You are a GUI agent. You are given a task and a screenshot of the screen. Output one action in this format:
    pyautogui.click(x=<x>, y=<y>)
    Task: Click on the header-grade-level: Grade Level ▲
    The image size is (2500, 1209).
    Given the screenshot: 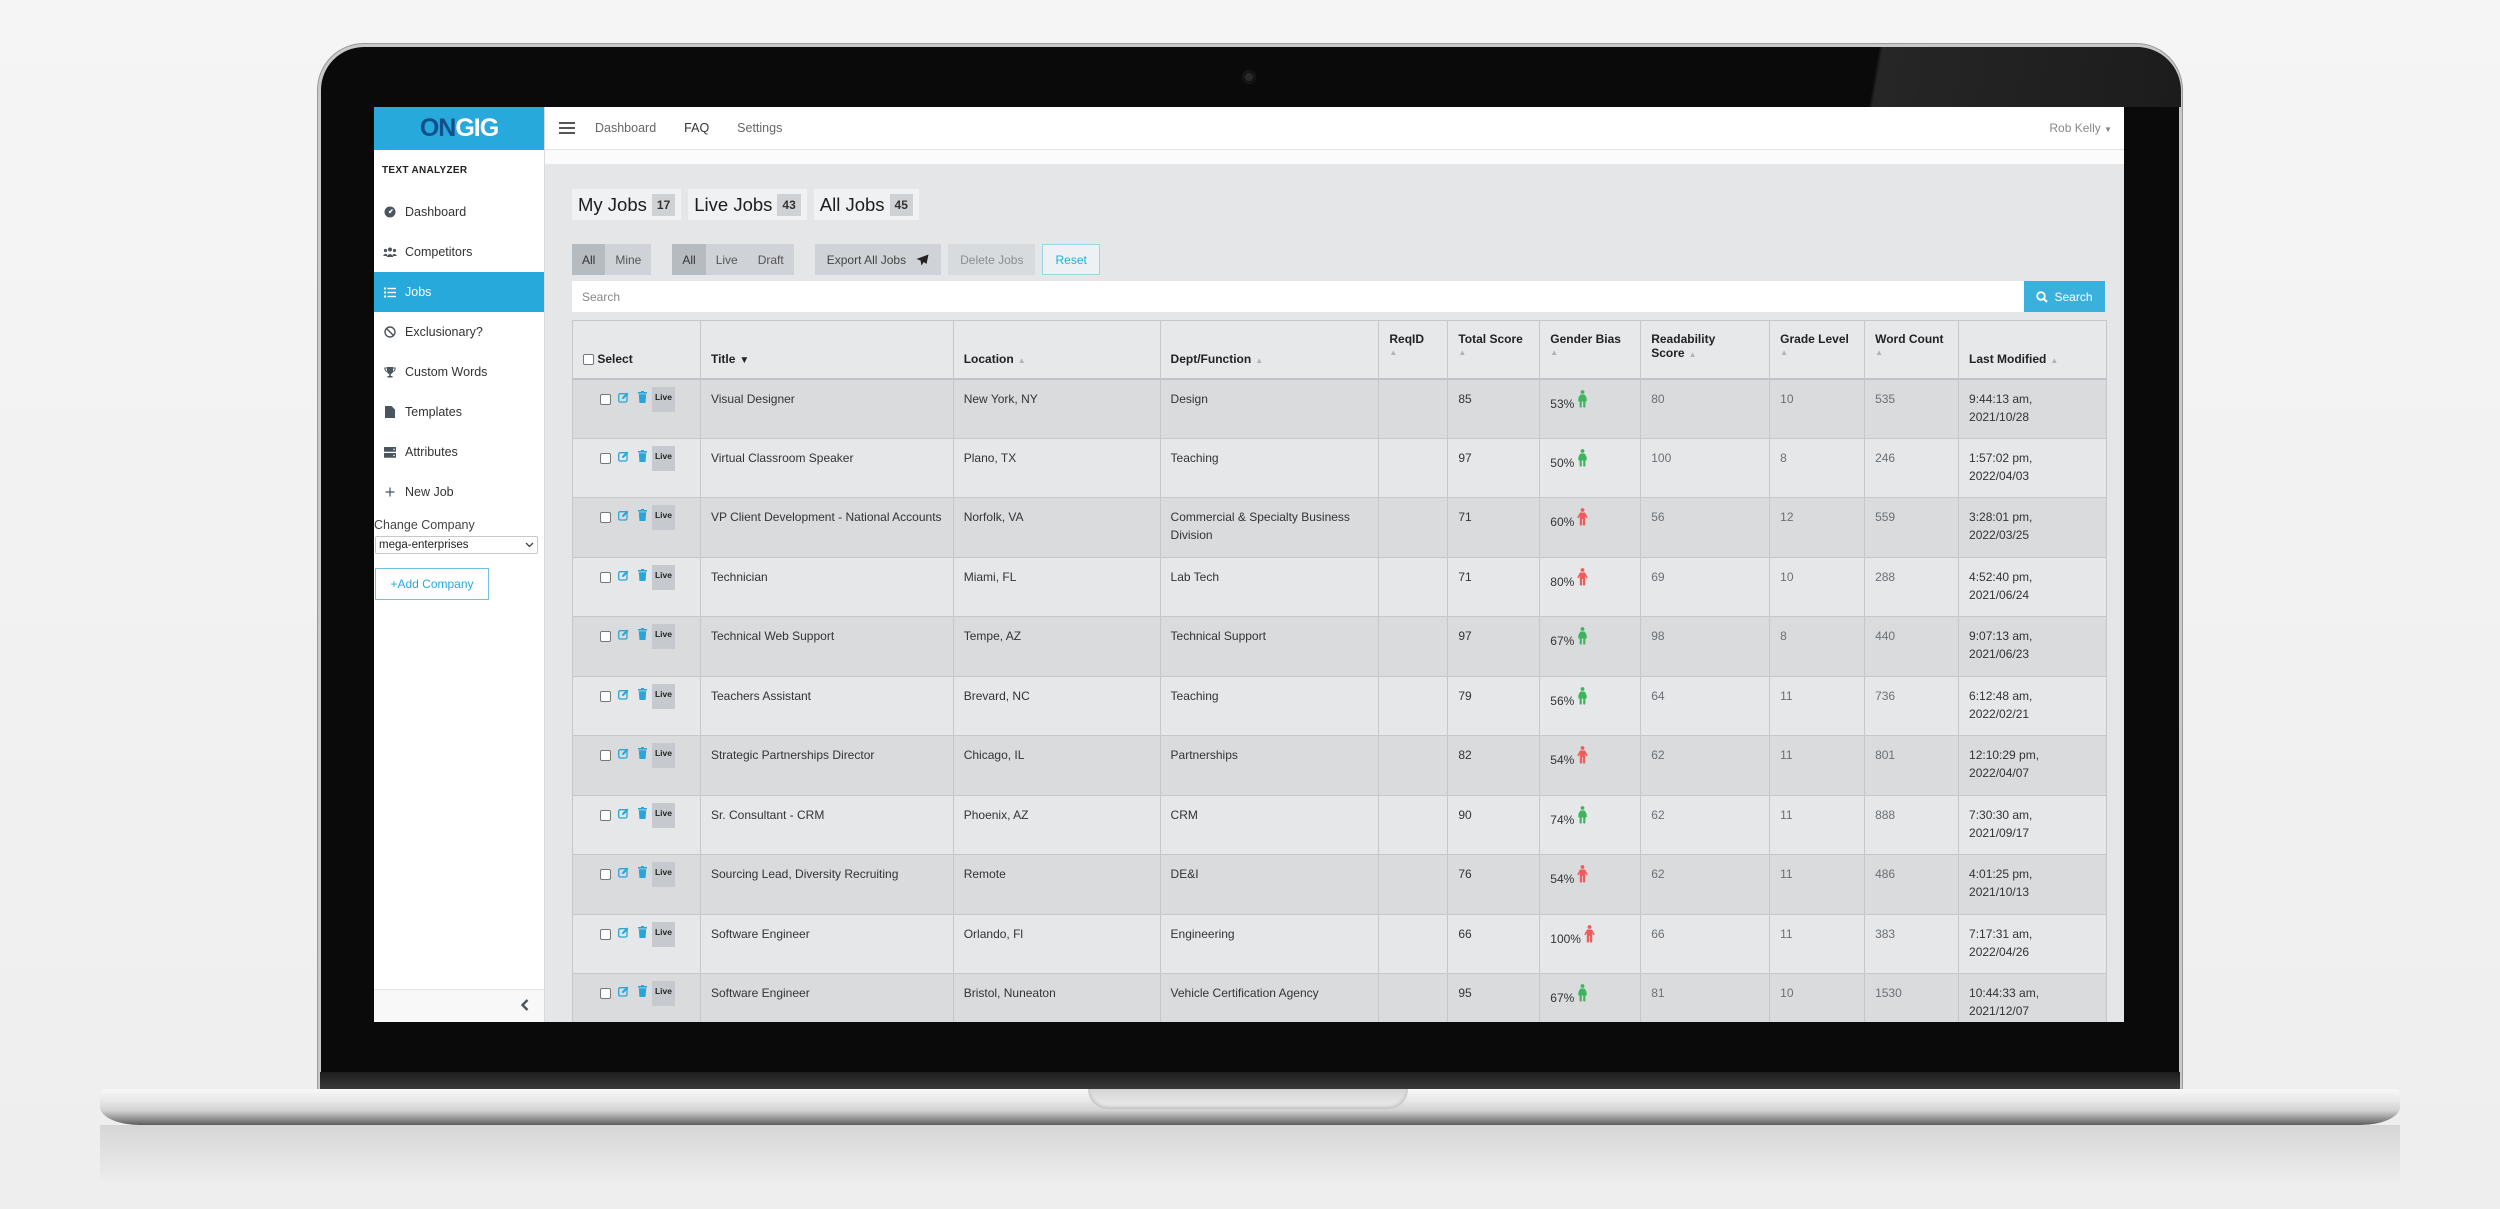 What is the action you would take?
    pyautogui.click(x=1817, y=350)
    